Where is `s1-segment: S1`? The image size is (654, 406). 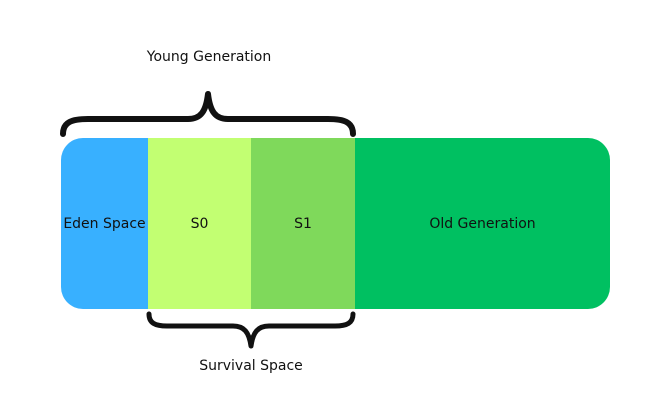
s1-segment: S1 is located at coordinates (303, 223).